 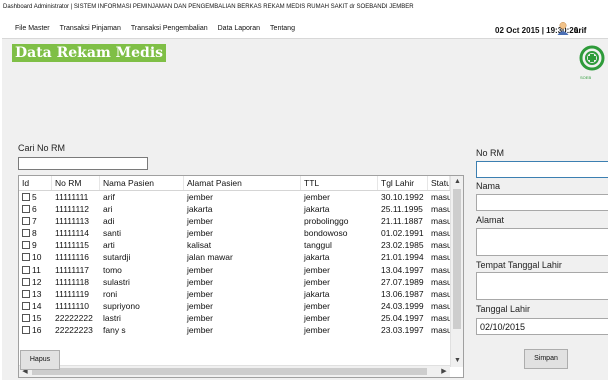 I want to click on cell-no-rm: 11111116, so click(x=72, y=257).